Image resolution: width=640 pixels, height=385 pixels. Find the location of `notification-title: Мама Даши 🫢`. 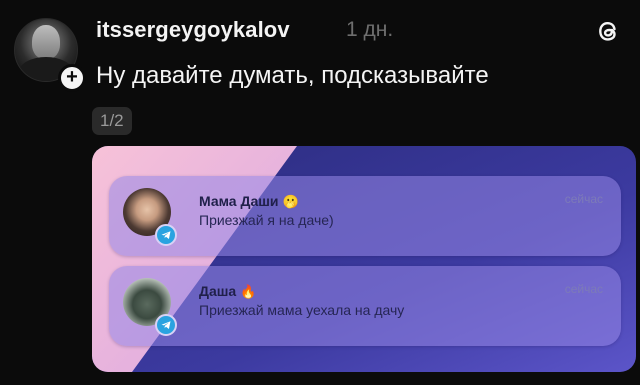

notification-title: Мама Даши 🫢 is located at coordinates (249, 201).